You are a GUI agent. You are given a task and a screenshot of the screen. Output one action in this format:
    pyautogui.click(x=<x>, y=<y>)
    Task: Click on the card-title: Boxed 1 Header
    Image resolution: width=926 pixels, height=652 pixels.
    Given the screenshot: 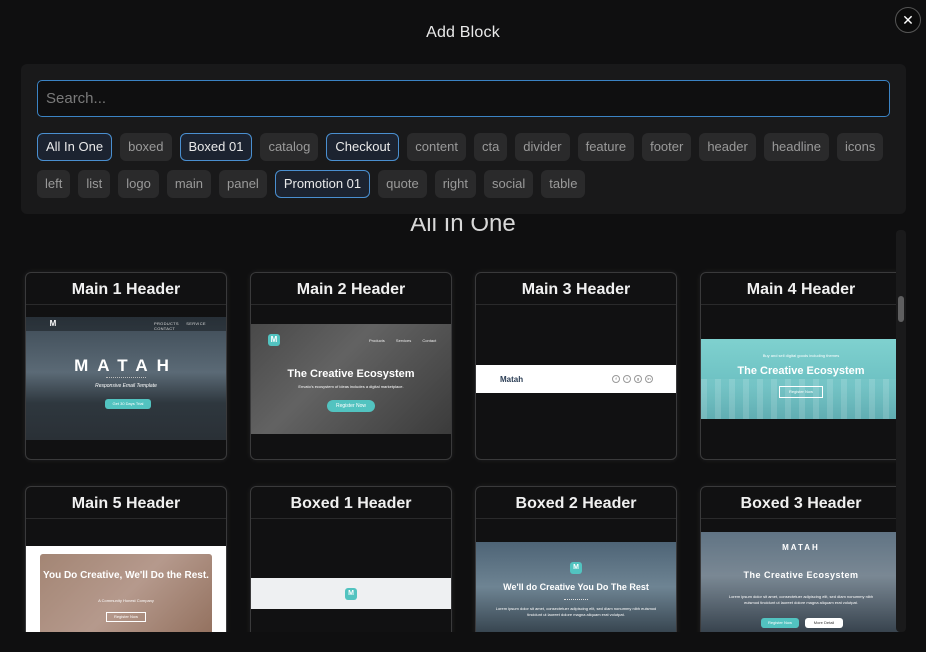 What is the action you would take?
    pyautogui.click(x=351, y=503)
    